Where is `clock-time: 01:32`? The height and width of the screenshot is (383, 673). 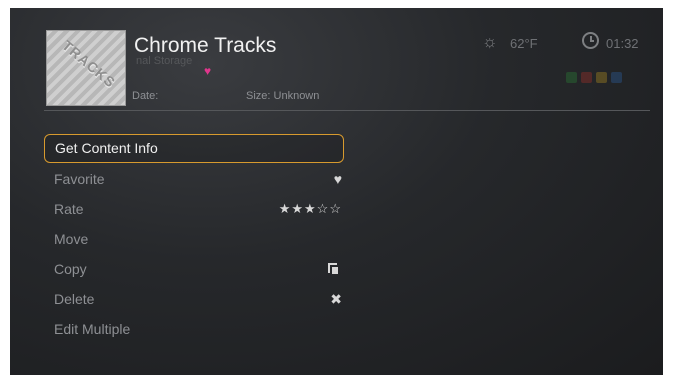 clock-time: 01:32 is located at coordinates (622, 43).